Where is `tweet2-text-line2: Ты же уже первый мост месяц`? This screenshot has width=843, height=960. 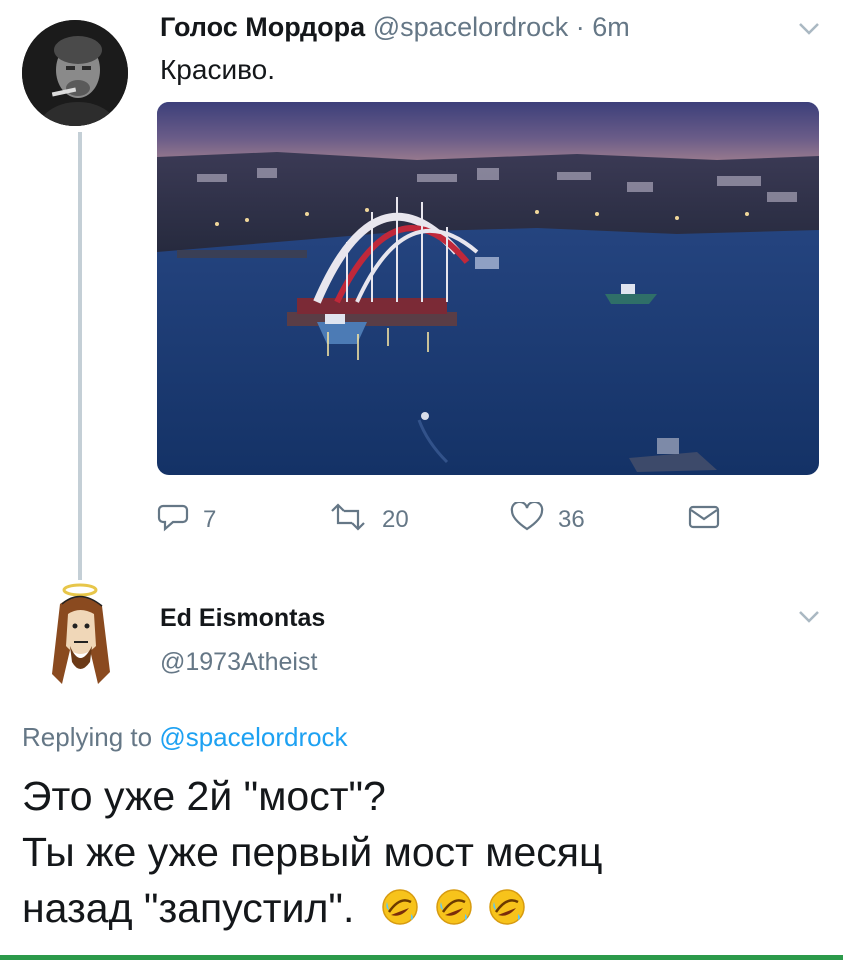
tweet2-text-line2: Ты же уже первый мост месяц is located at coordinates (312, 852).